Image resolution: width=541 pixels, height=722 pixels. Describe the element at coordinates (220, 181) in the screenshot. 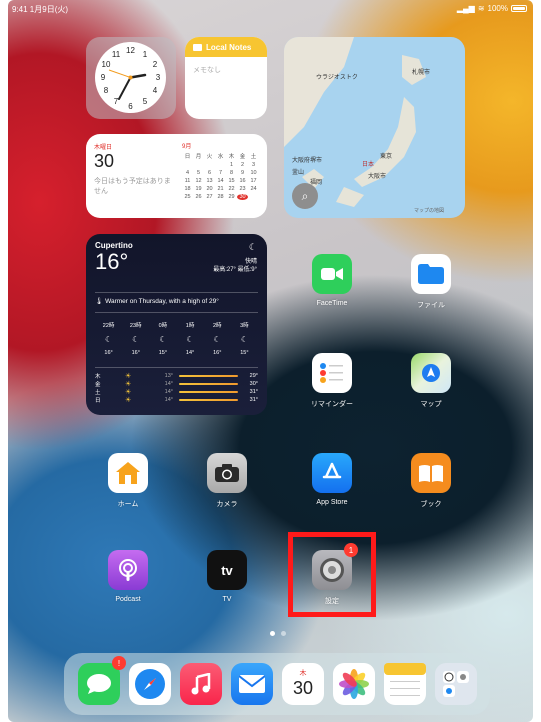

I see `calendar-grid-day: 14` at that location.